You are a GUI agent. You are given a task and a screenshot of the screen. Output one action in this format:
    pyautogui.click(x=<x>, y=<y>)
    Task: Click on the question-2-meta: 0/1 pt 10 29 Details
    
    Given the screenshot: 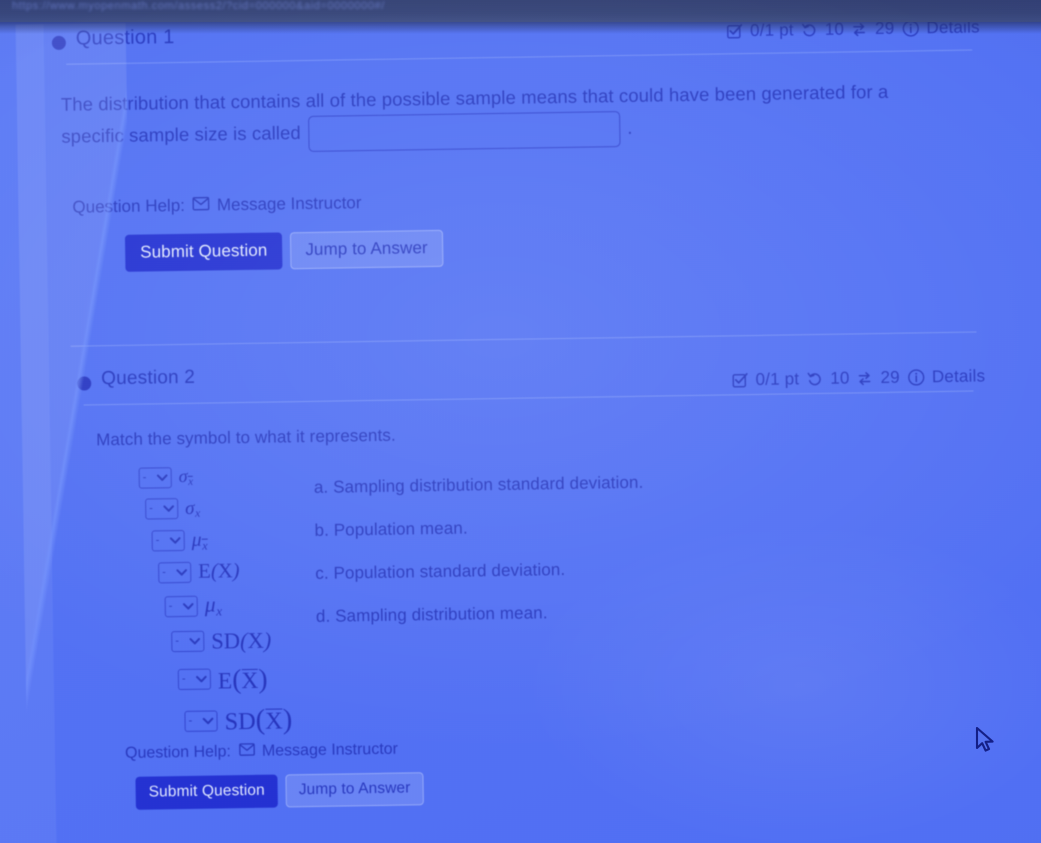 What is the action you would take?
    pyautogui.click(x=858, y=378)
    